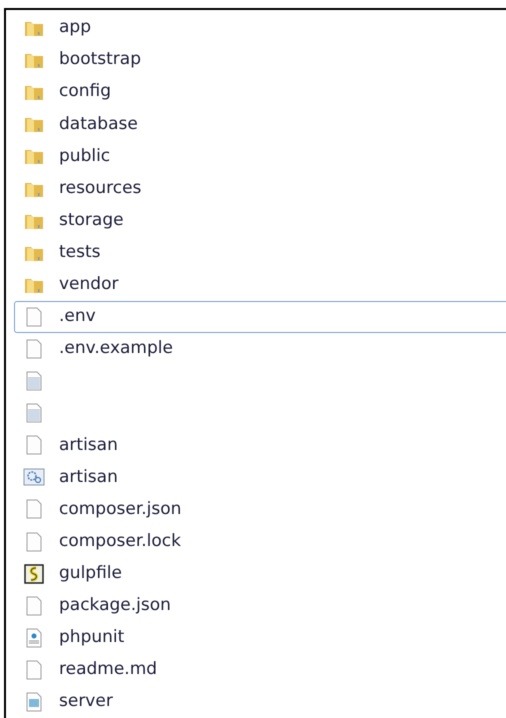 This screenshot has height=718, width=506. Describe the element at coordinates (260, 92) in the screenshot. I see `file-item: config` at that location.